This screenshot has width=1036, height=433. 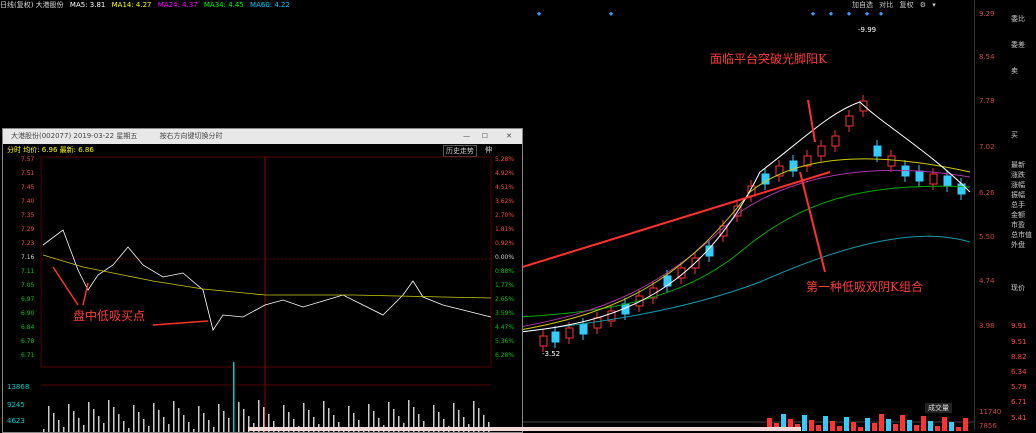 I want to click on side-label: 涨跌, so click(x=1018, y=175).